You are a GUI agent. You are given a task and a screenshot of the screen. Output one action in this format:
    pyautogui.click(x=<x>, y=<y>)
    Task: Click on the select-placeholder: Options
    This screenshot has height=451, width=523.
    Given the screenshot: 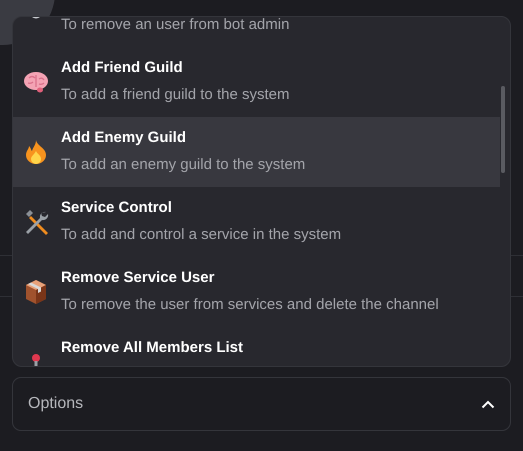 What is the action you would take?
    pyautogui.click(x=56, y=404)
    